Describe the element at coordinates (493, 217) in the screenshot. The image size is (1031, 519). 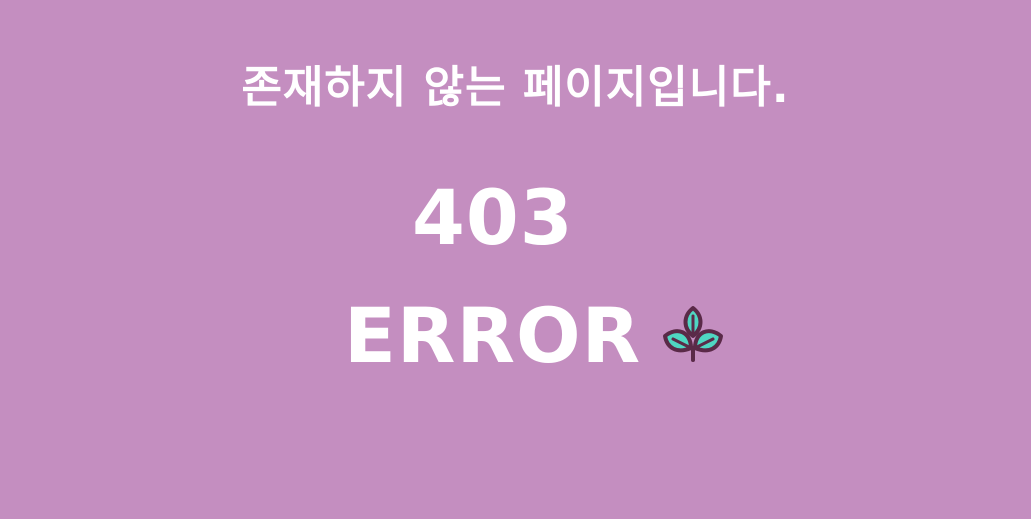
I see `error-code: 403` at that location.